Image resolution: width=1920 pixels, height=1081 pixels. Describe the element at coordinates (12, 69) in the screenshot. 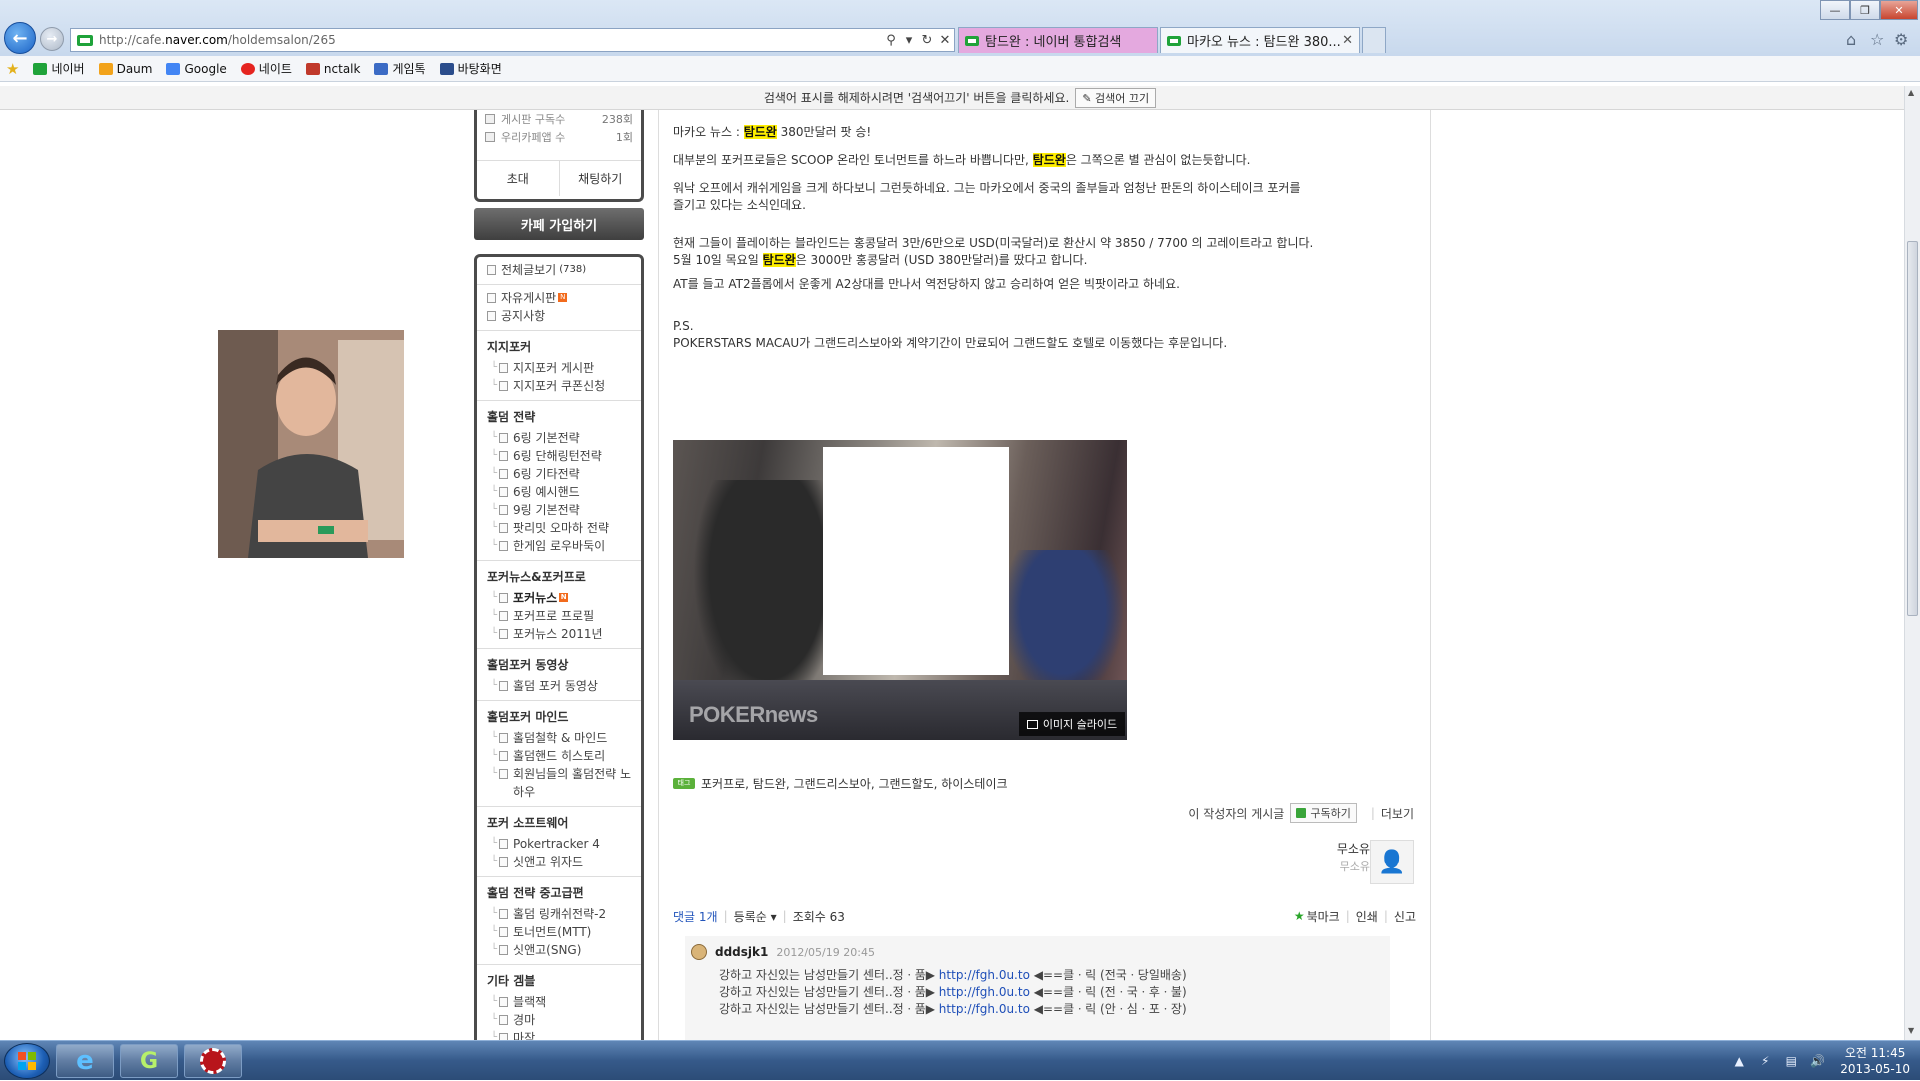

I see `favorites-star-icon: ★` at that location.